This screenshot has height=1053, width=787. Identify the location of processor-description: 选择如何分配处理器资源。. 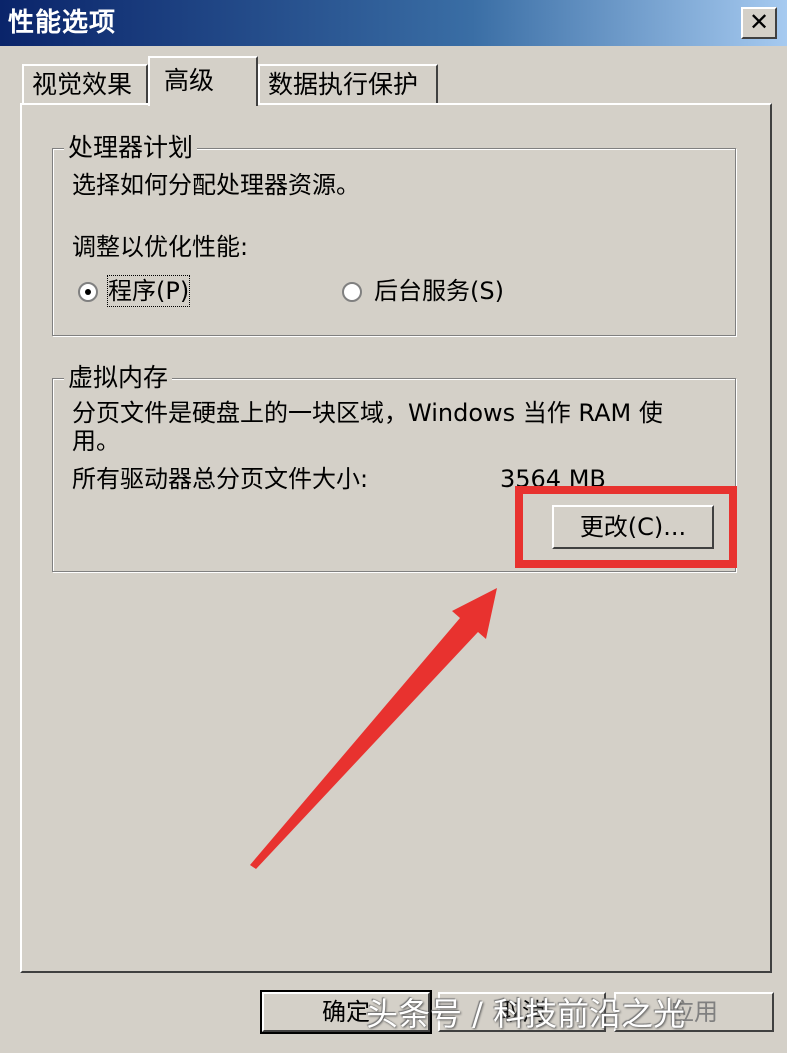
(216, 185).